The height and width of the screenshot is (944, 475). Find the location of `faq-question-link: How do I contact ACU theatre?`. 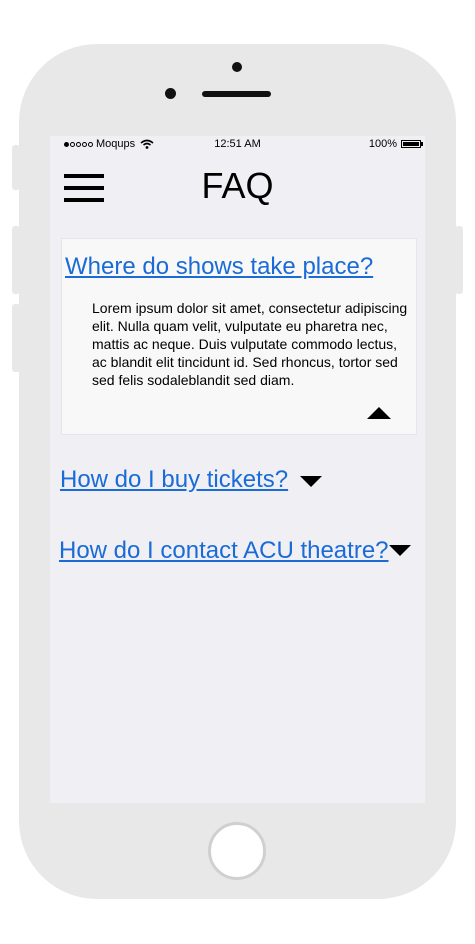

faq-question-link: How do I contact ACU theatre? is located at coordinates (224, 551).